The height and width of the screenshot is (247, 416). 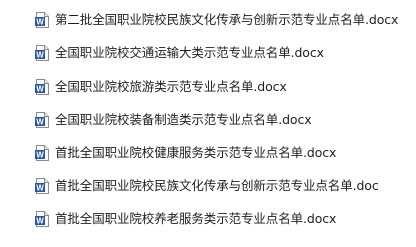 I want to click on file-name: 首批全国职业院校健康服务类示范专业点名单.docx, so click(x=196, y=152).